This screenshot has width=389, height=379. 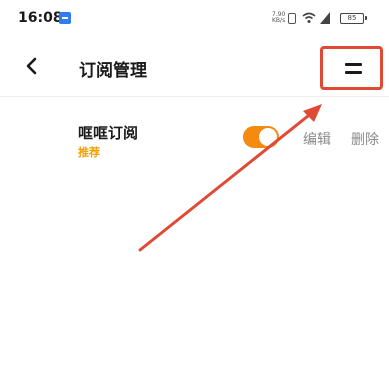 I want to click on subscription-toggle, so click(x=261, y=137).